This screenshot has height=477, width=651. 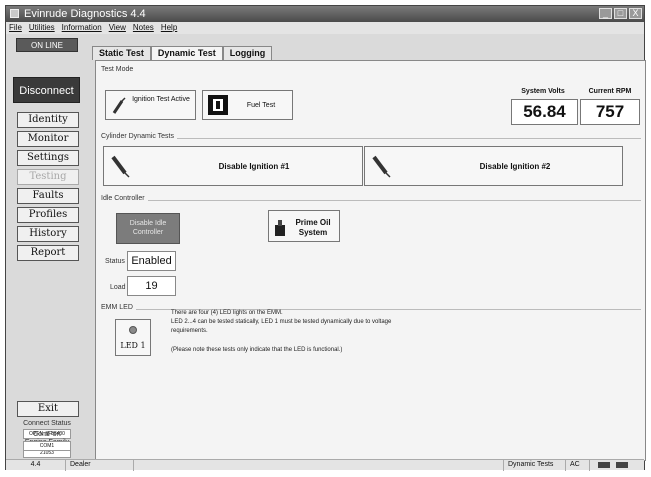 I want to click on disable-ignition-2-label: Disable Ignition #2, so click(x=515, y=166).